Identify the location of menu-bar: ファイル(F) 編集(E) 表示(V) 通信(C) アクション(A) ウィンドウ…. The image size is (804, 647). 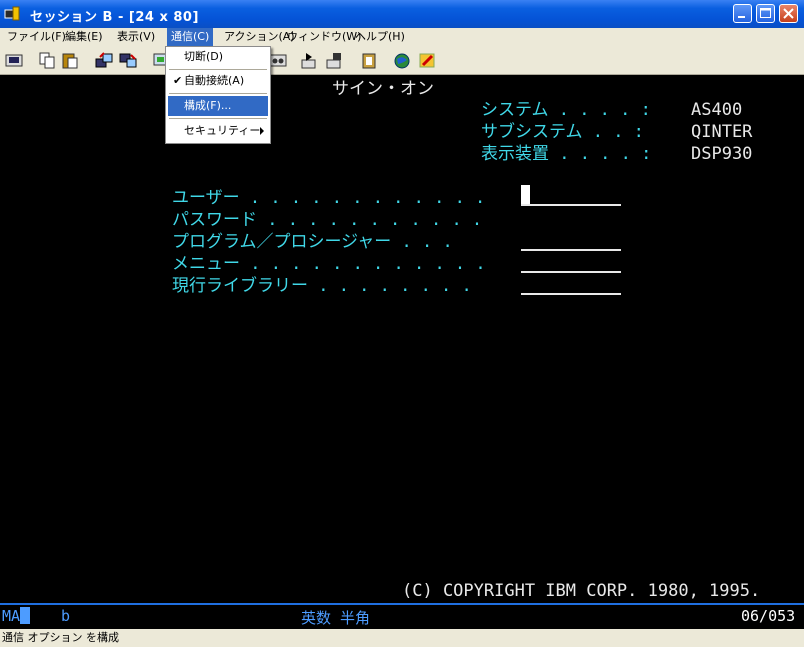
(402, 37).